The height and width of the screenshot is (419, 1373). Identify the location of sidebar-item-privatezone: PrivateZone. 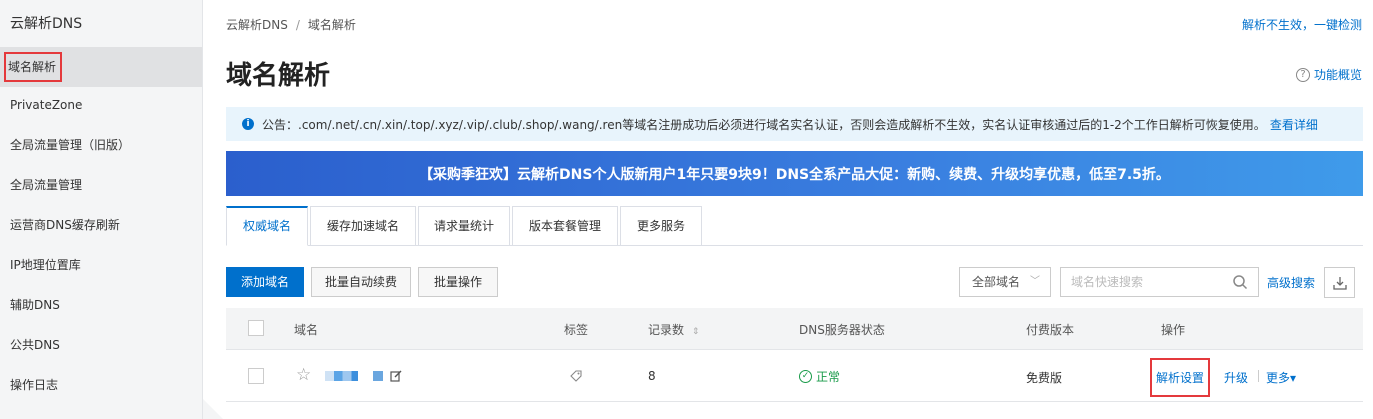
(101, 105).